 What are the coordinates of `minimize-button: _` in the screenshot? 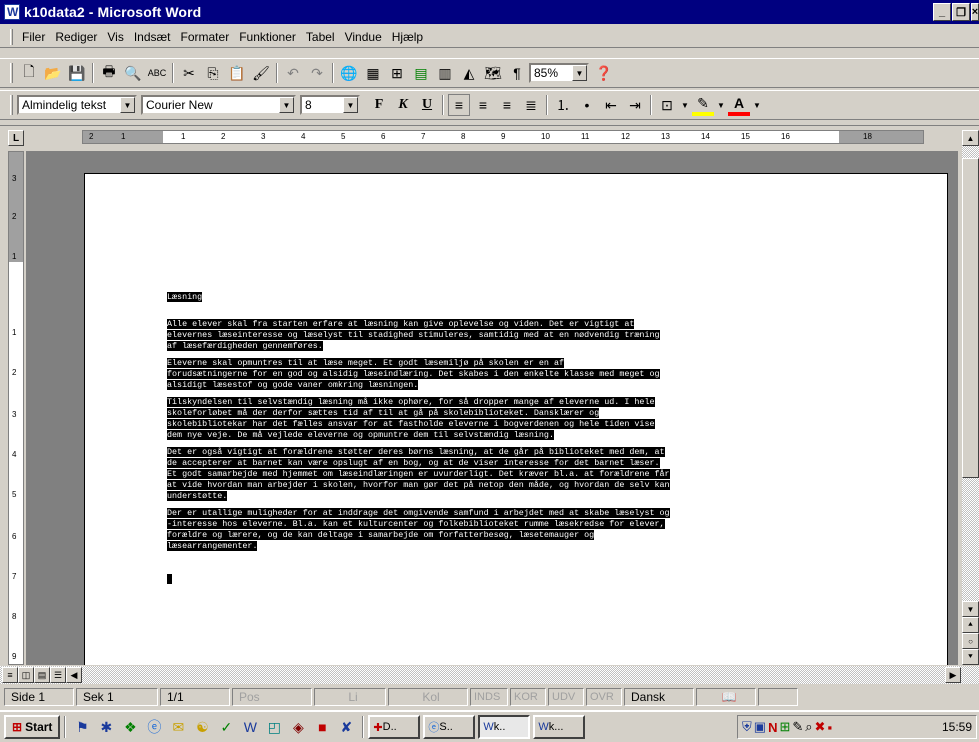 It's located at (942, 12).